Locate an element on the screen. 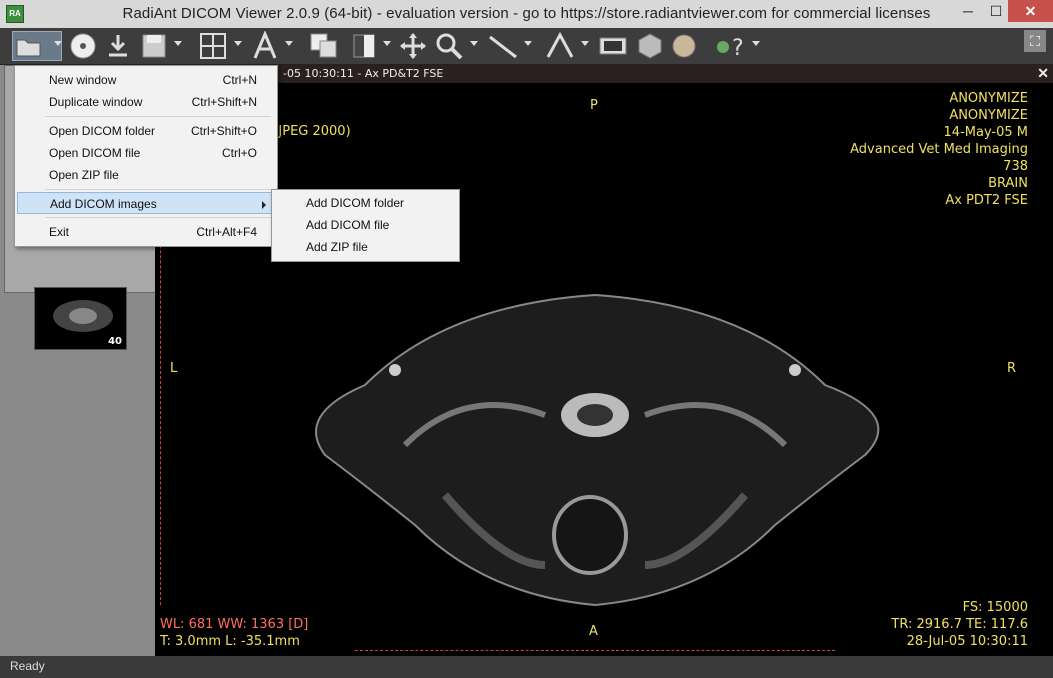 This screenshot has height=678, width=1053. help-icon: ? is located at coordinates (730, 46).